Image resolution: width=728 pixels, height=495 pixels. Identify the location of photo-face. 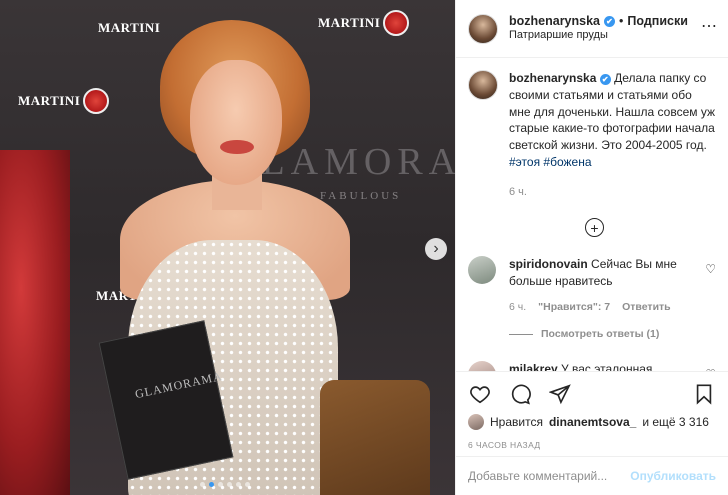
(236, 122).